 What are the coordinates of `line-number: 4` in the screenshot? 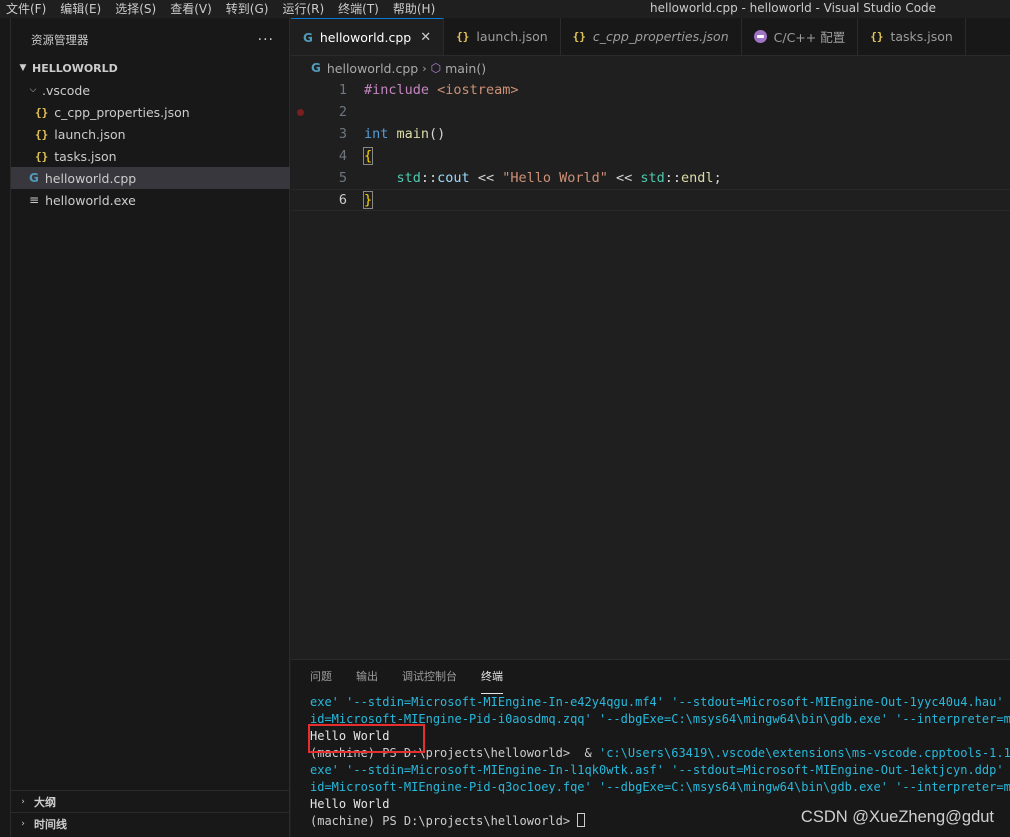 It's located at (342, 156).